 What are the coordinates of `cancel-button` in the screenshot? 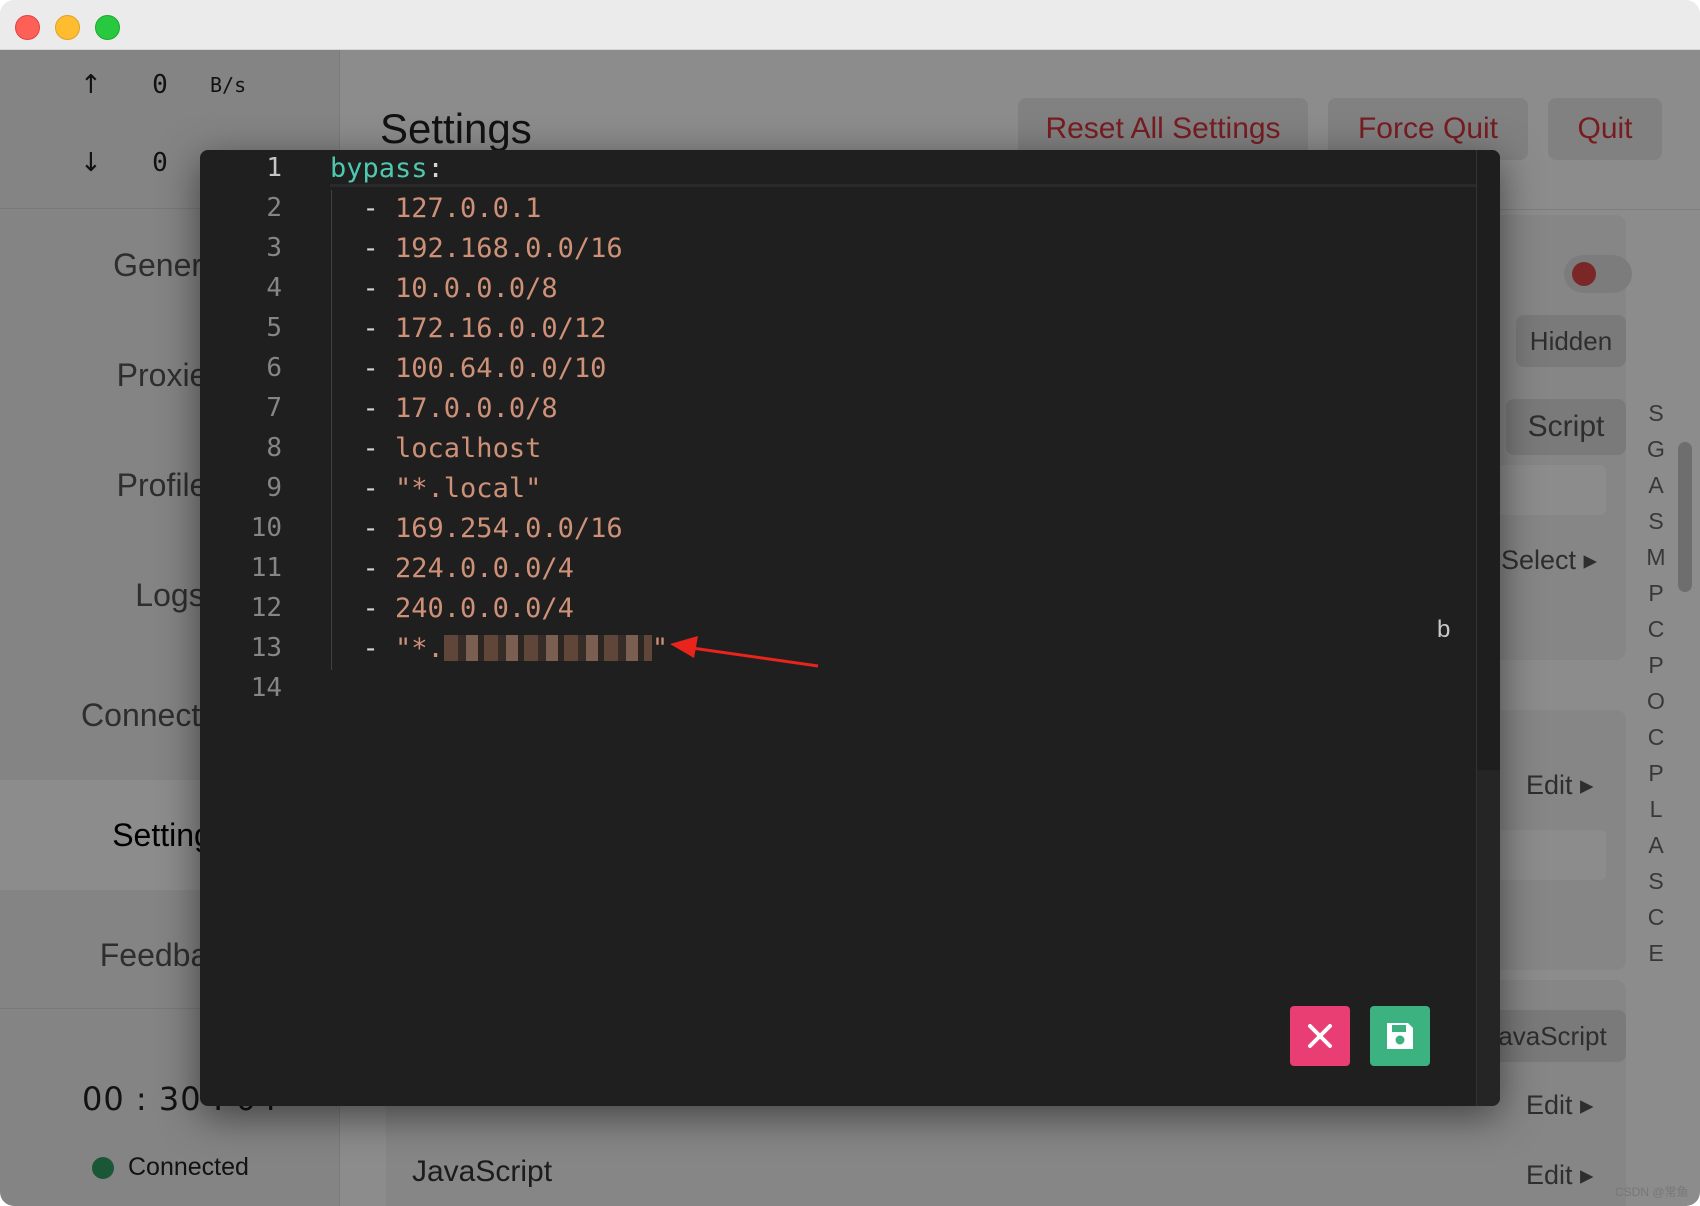 It's located at (1320, 1036).